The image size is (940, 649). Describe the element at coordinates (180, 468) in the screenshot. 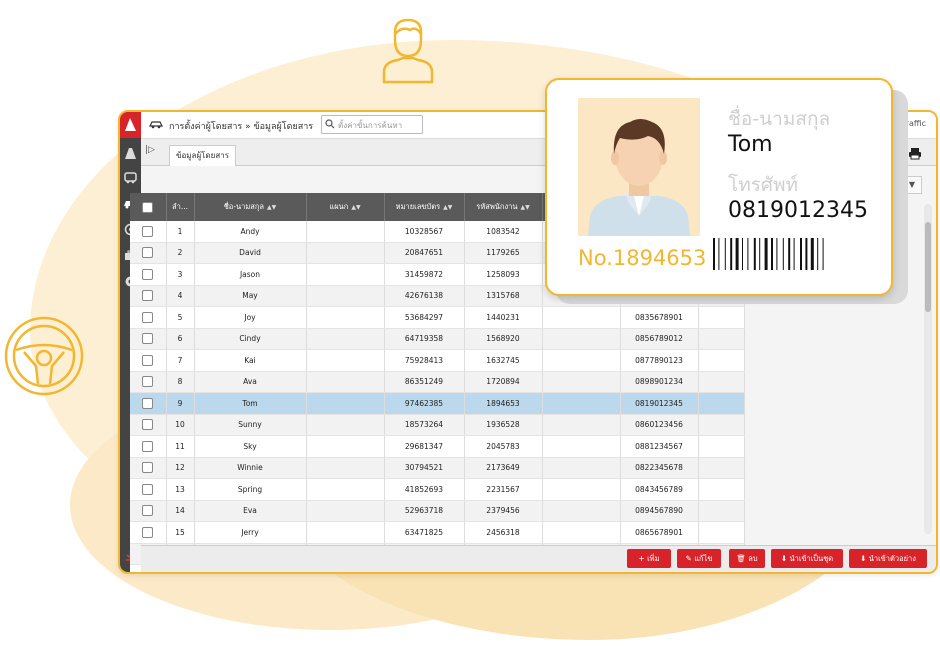

I see `cell-no: 12` at that location.